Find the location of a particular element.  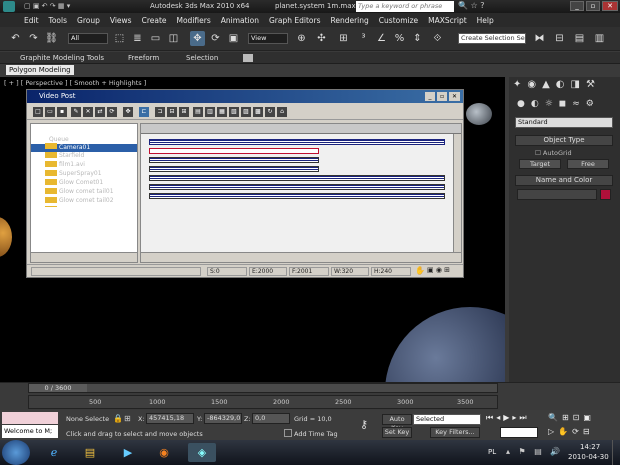

menu-help: Help is located at coordinates (485, 20).